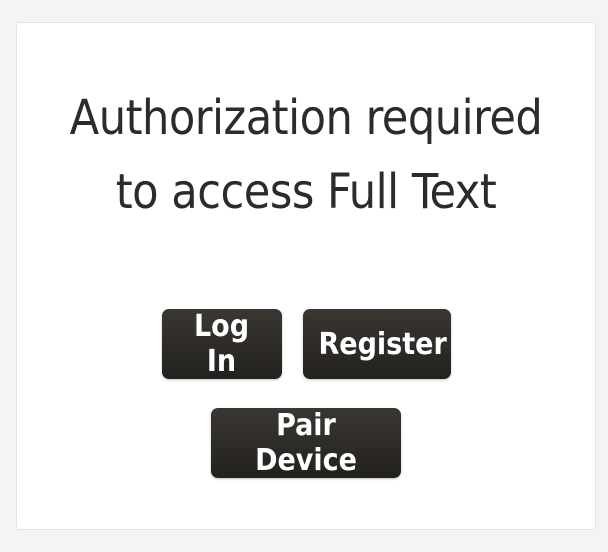  I want to click on title-line-1: Authorization required, so click(306, 118).